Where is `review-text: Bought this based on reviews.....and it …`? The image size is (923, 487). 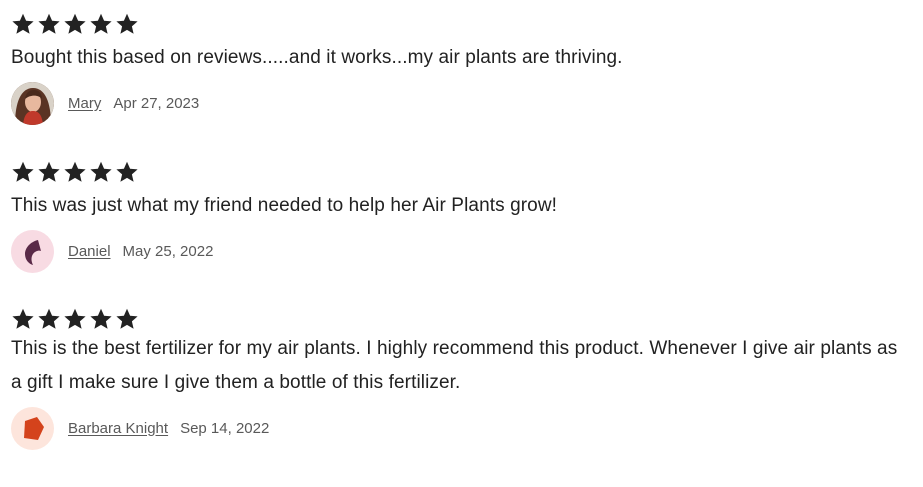 review-text: Bought this based on reviews.....and it … is located at coordinates (317, 57).